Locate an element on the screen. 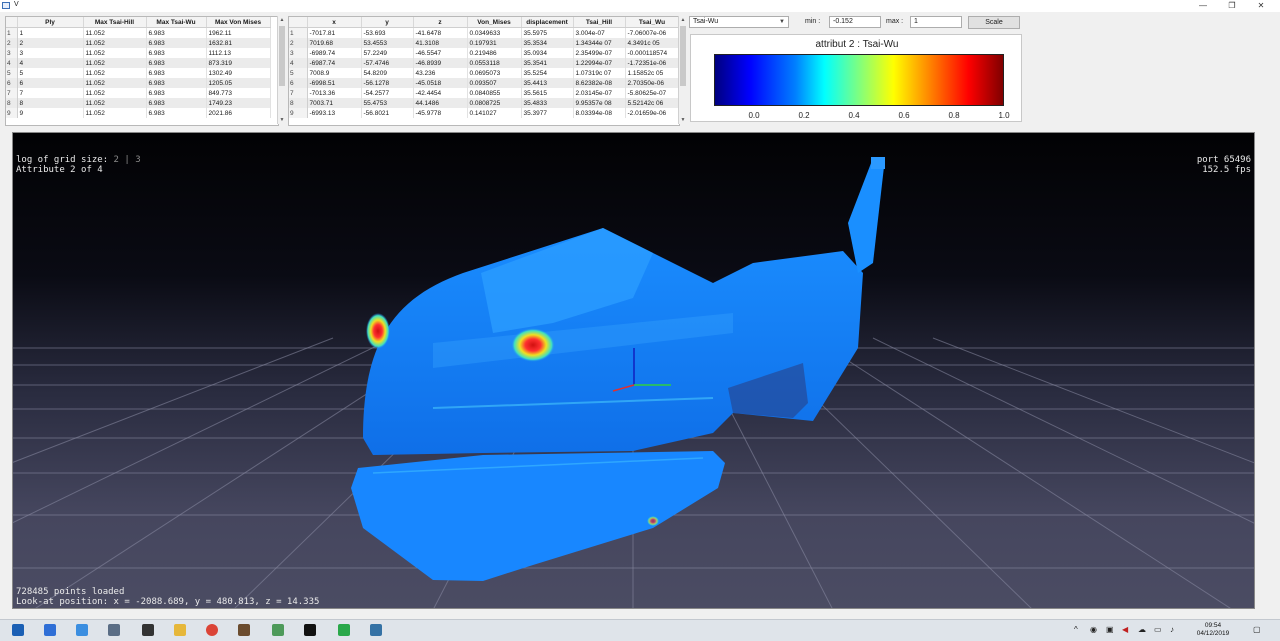  mail-icon is located at coordinates (82, 630).